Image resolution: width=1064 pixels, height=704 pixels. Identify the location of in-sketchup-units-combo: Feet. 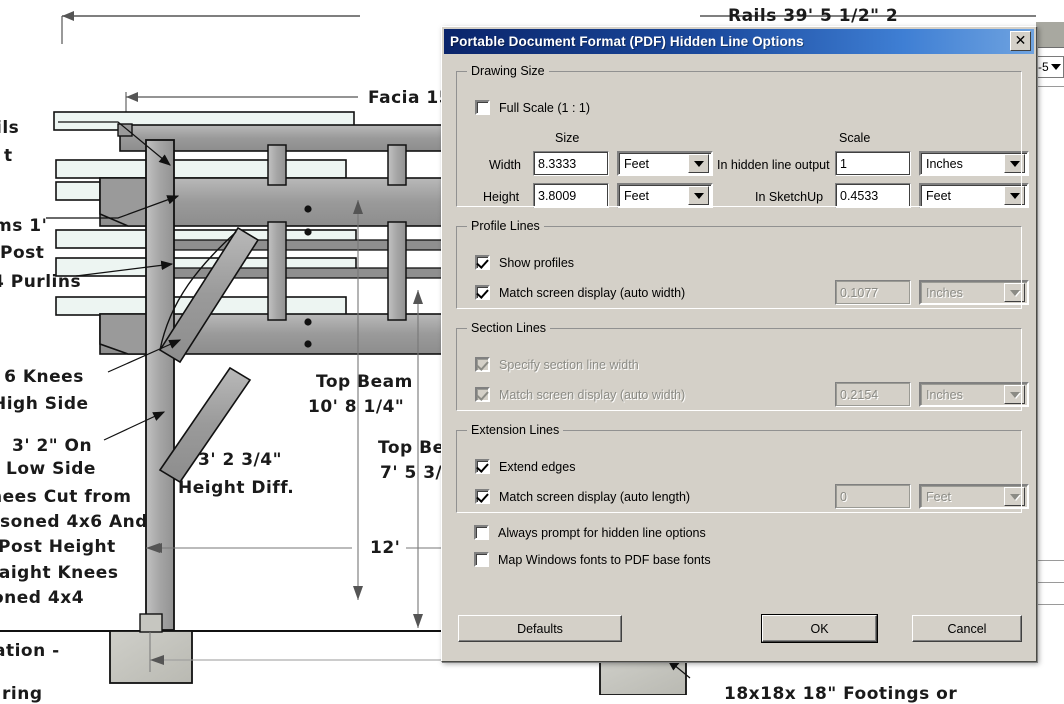
(974, 195).